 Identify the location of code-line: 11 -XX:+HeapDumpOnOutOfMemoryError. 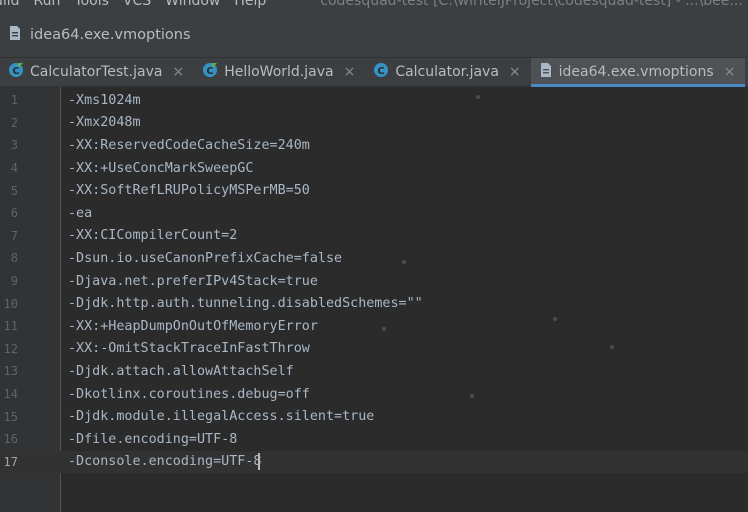
(374, 326).